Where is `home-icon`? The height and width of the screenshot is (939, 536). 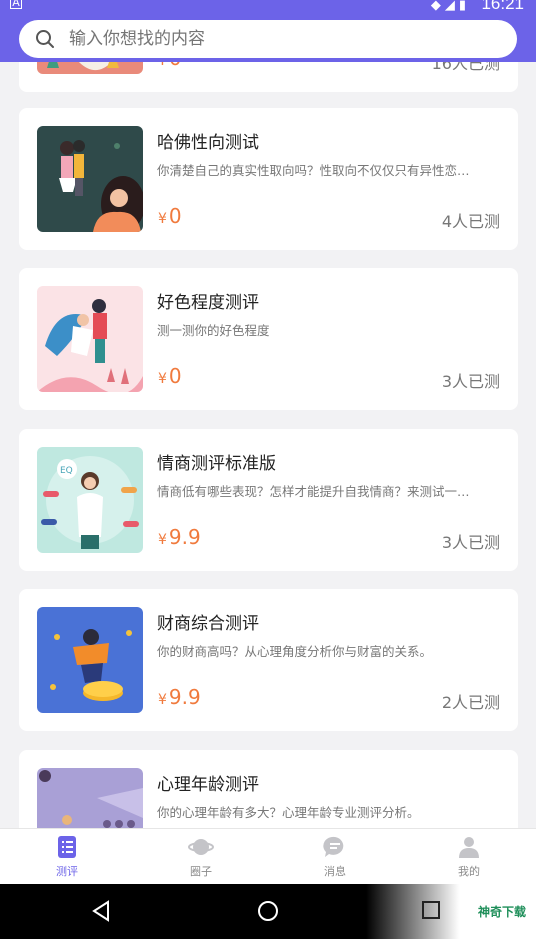 home-icon is located at coordinates (268, 911).